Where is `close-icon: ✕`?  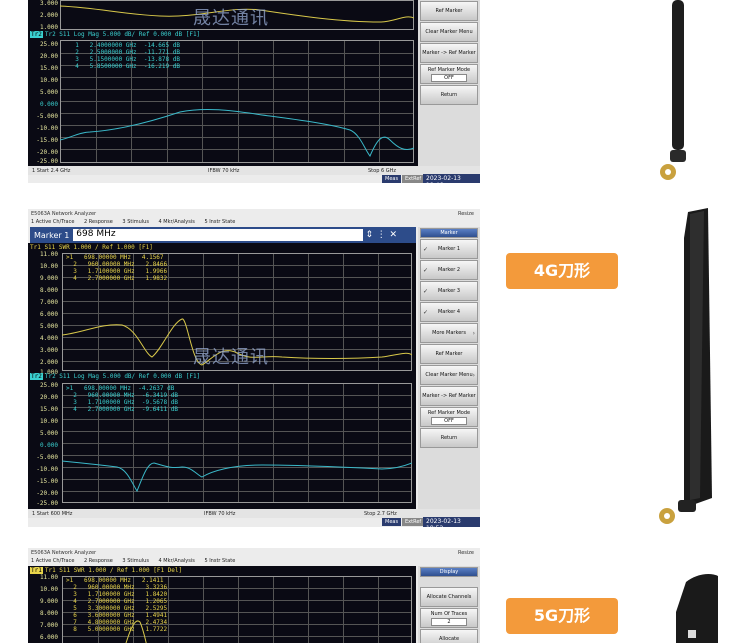 close-icon: ✕ is located at coordinates (393, 235).